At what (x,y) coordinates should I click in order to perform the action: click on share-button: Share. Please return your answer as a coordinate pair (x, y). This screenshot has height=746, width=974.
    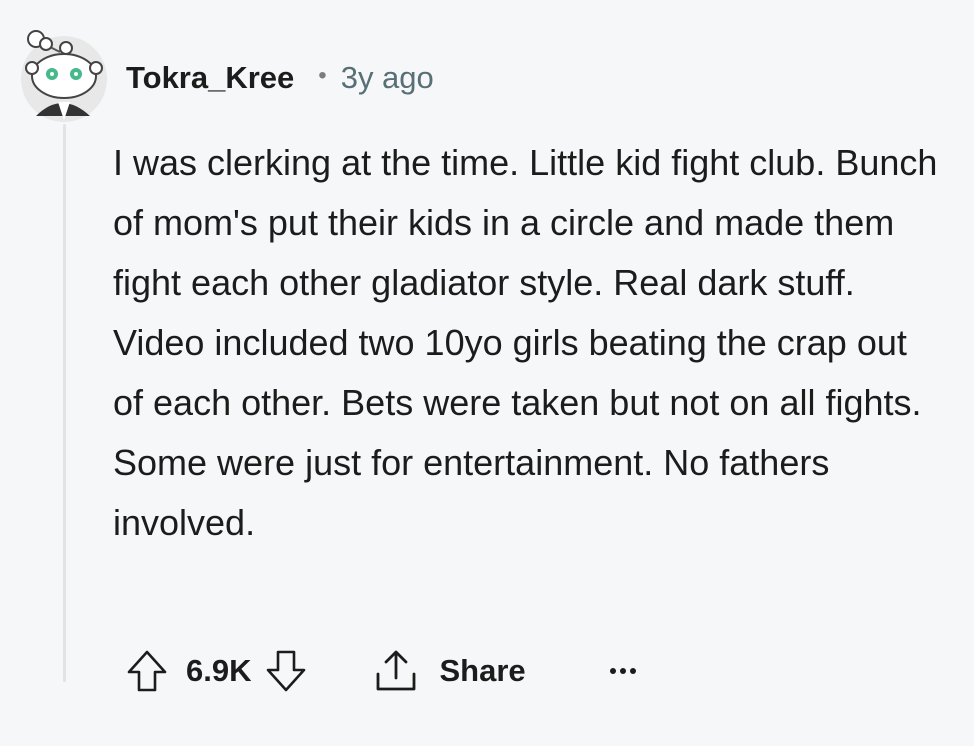
    Looking at the image, I should click on (449, 671).